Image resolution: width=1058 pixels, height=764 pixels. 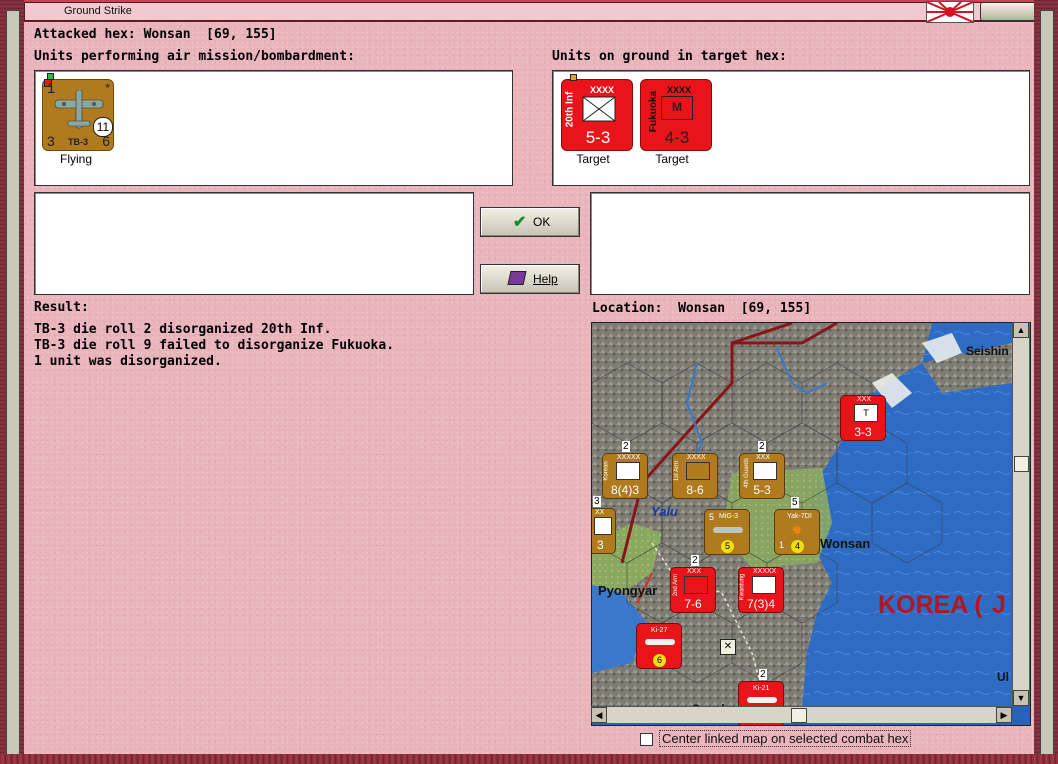 What do you see at coordinates (695, 490) in the screenshot?
I see `unit-value: 8-6` at bounding box center [695, 490].